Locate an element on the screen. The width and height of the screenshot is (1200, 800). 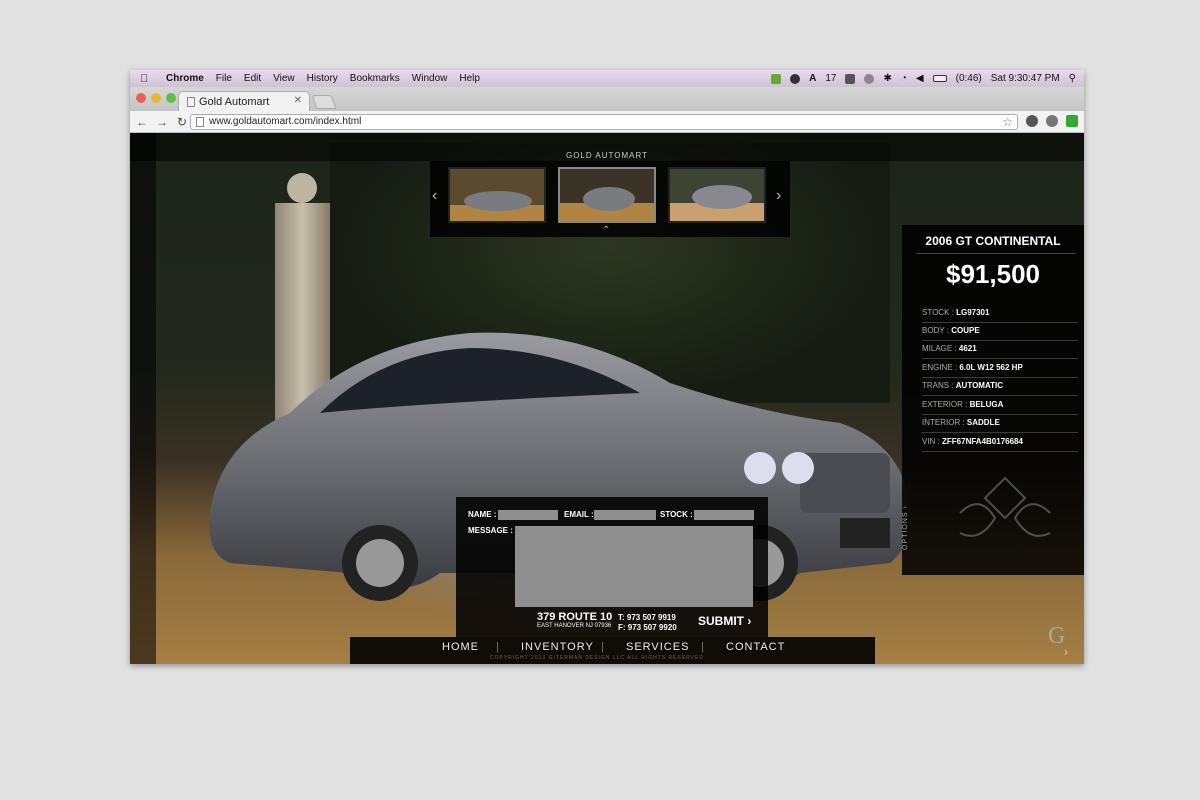
left-shade is located at coordinates (143, 398).